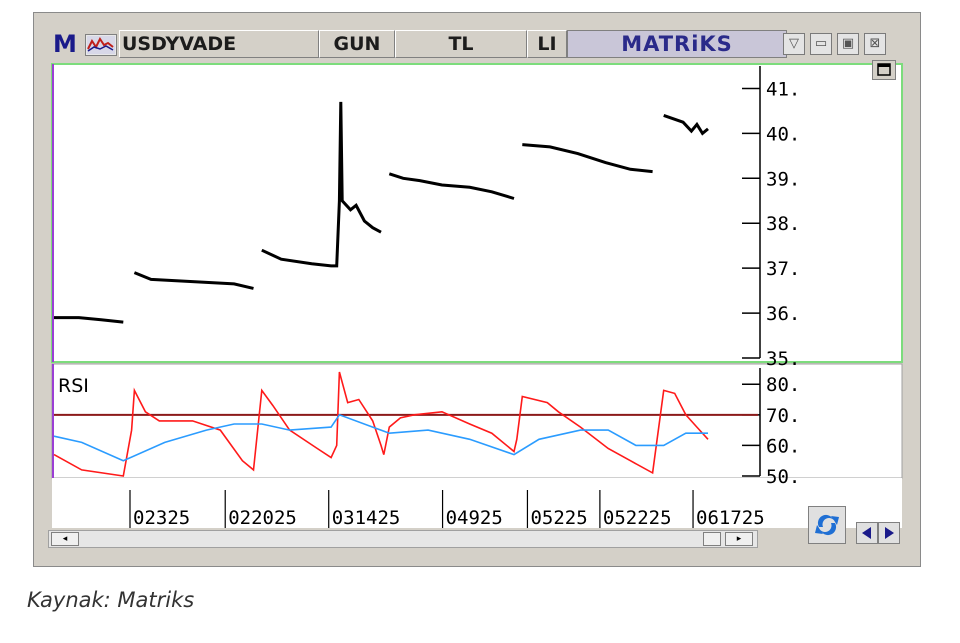  What do you see at coordinates (474, 518) in the screenshot?
I see `x-tick-label: 04925` at bounding box center [474, 518].